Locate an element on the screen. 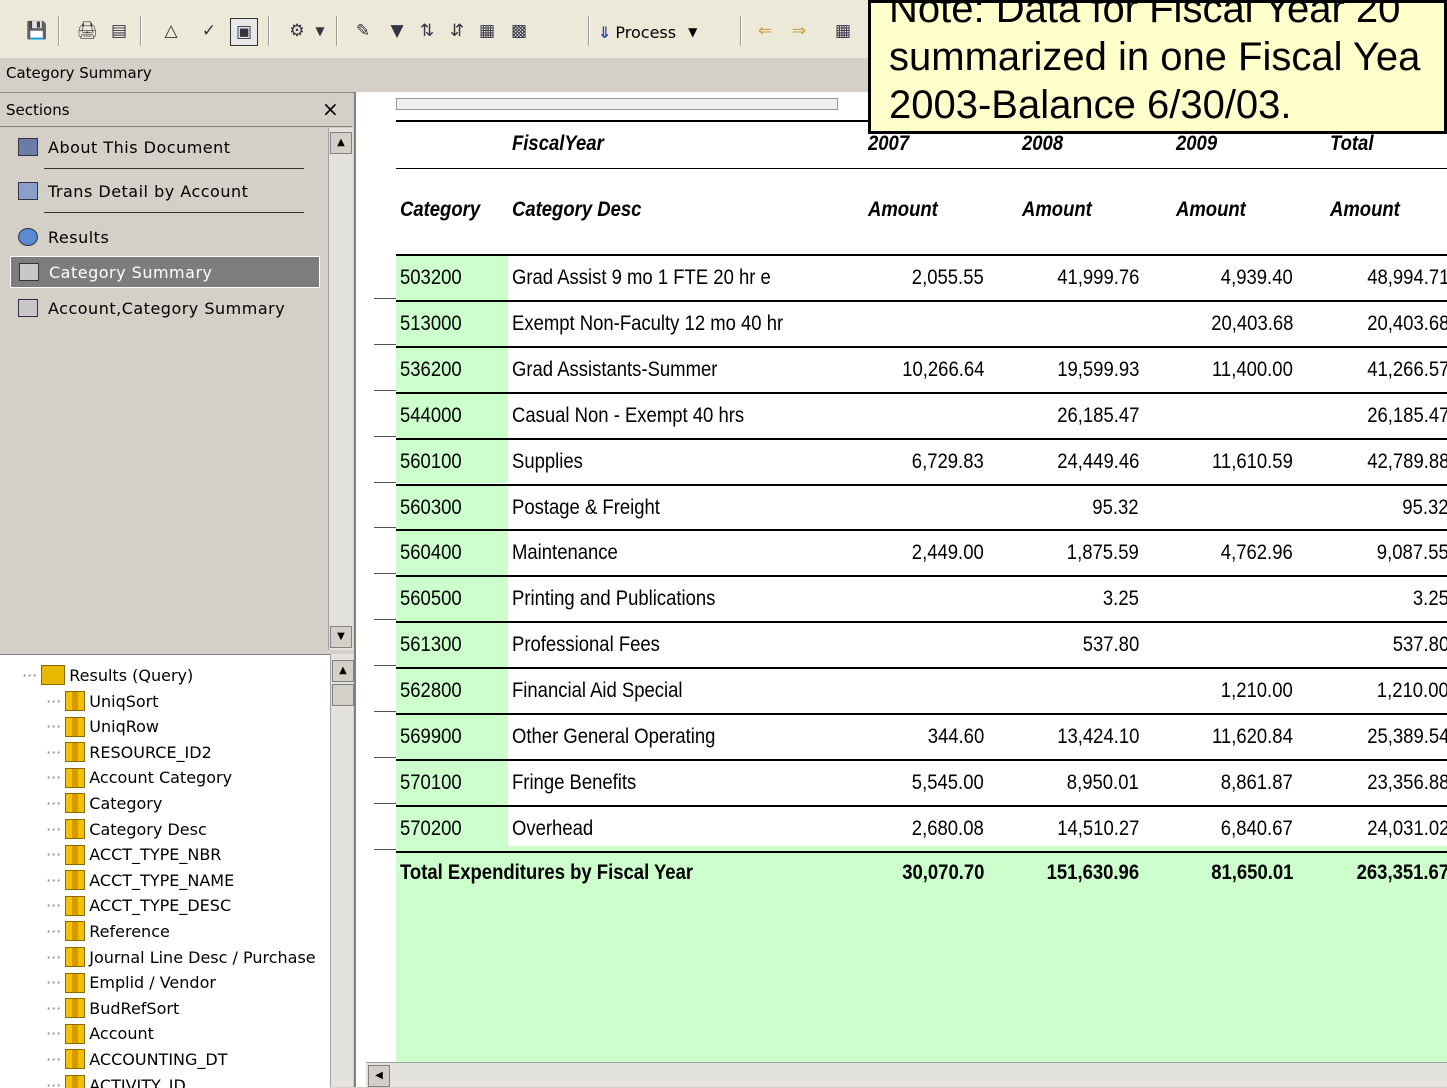 The image size is (1447, 1088). tree-scrollbar: ▲ is located at coordinates (341, 870).